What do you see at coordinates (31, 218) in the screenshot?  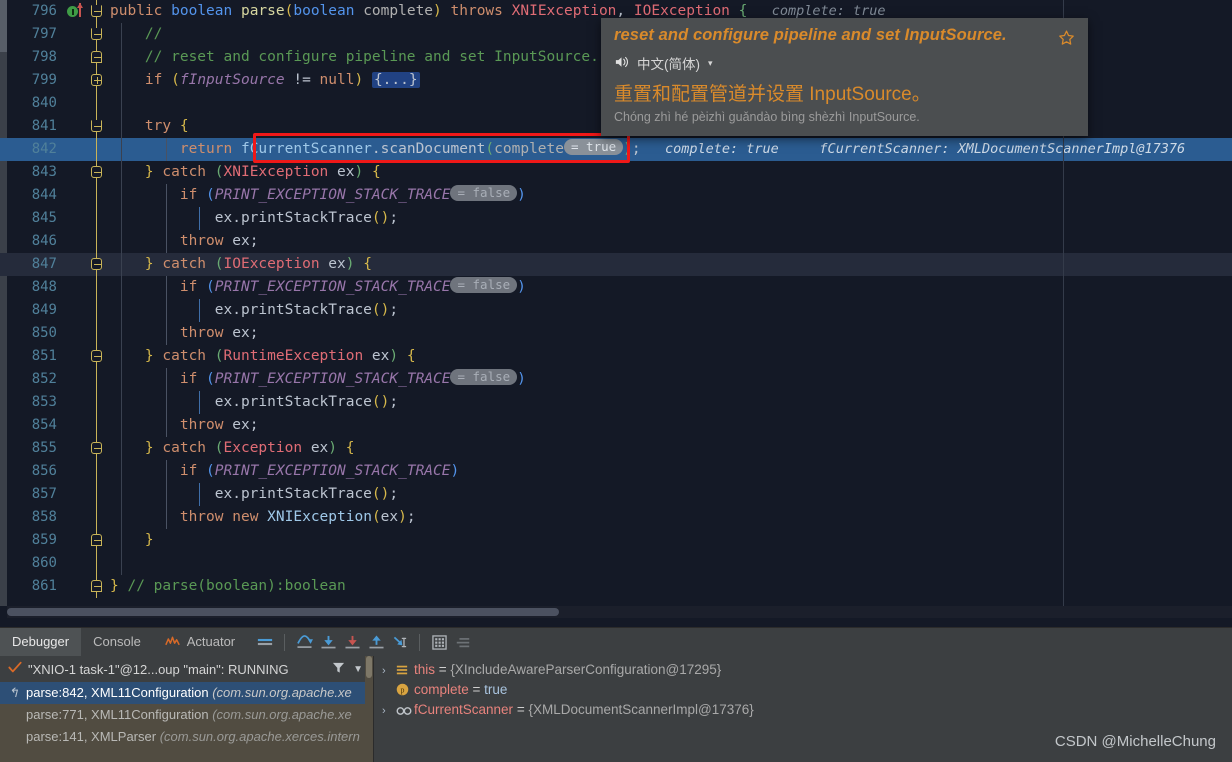 I see `line-number: 845` at bounding box center [31, 218].